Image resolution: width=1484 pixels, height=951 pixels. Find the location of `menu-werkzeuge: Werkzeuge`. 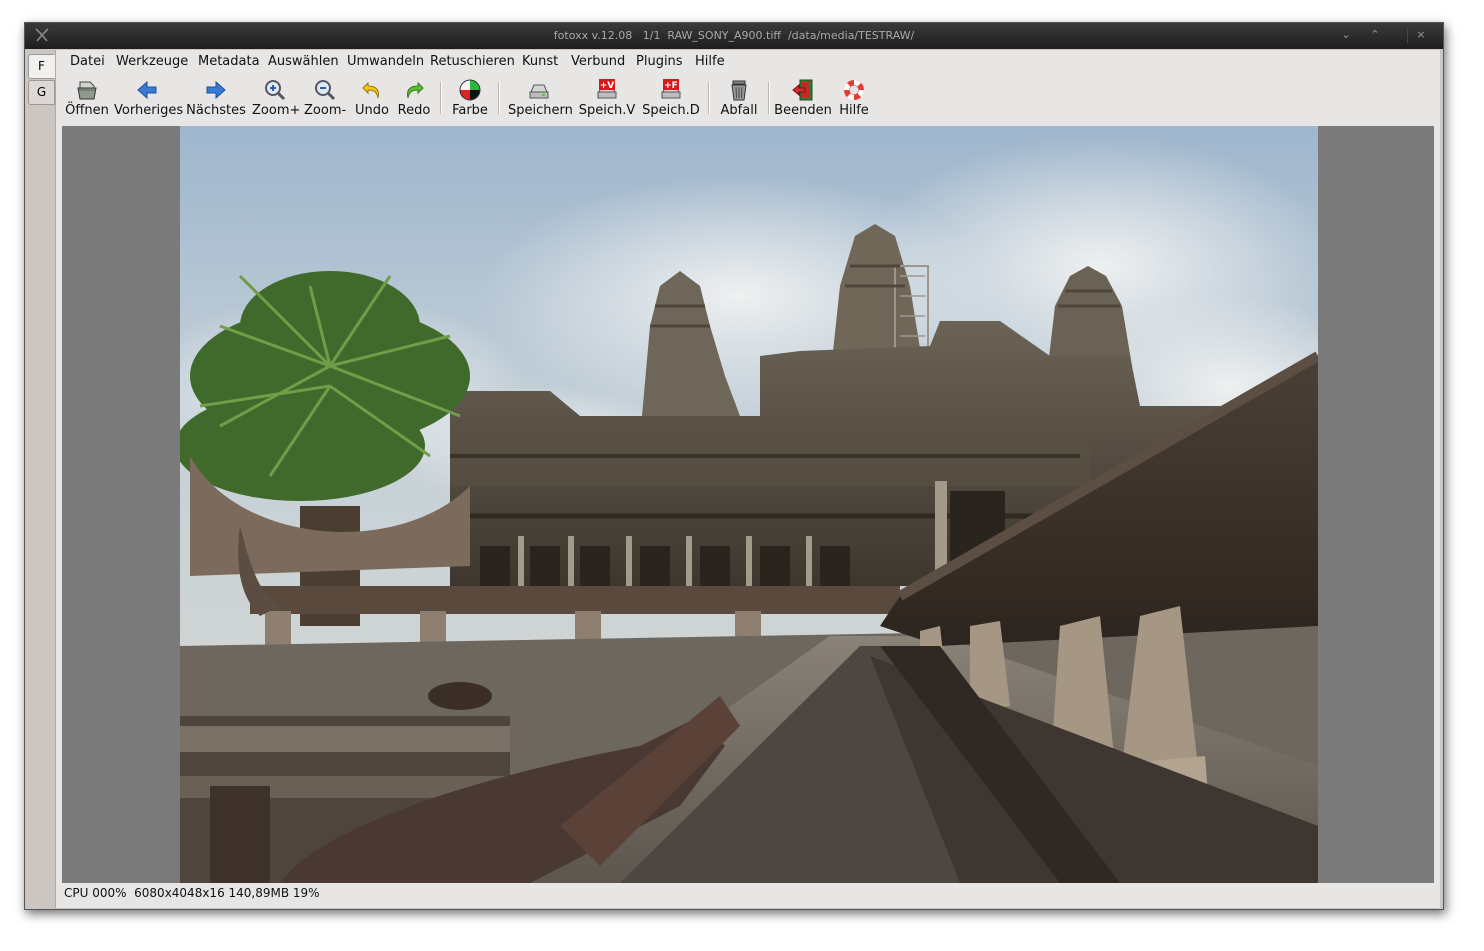

menu-werkzeuge: Werkzeuge is located at coordinates (152, 61).